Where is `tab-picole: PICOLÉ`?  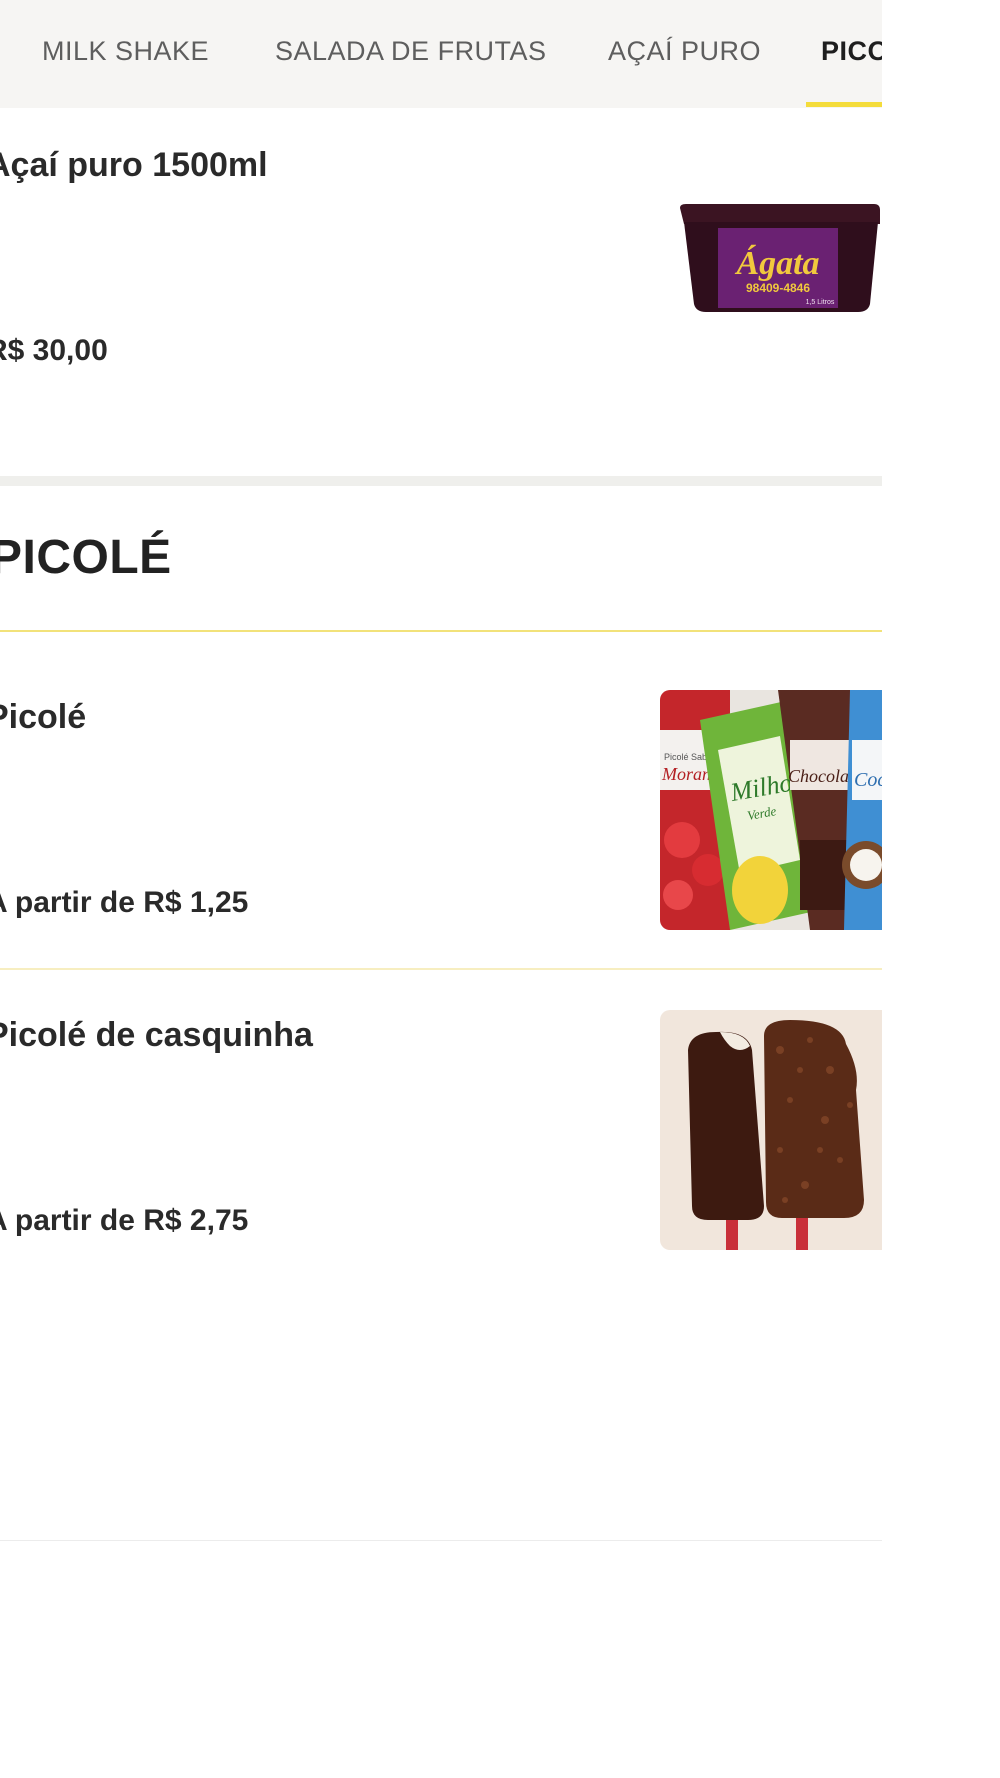
tab-picole: PICOLÉ is located at coordinates (851, 51).